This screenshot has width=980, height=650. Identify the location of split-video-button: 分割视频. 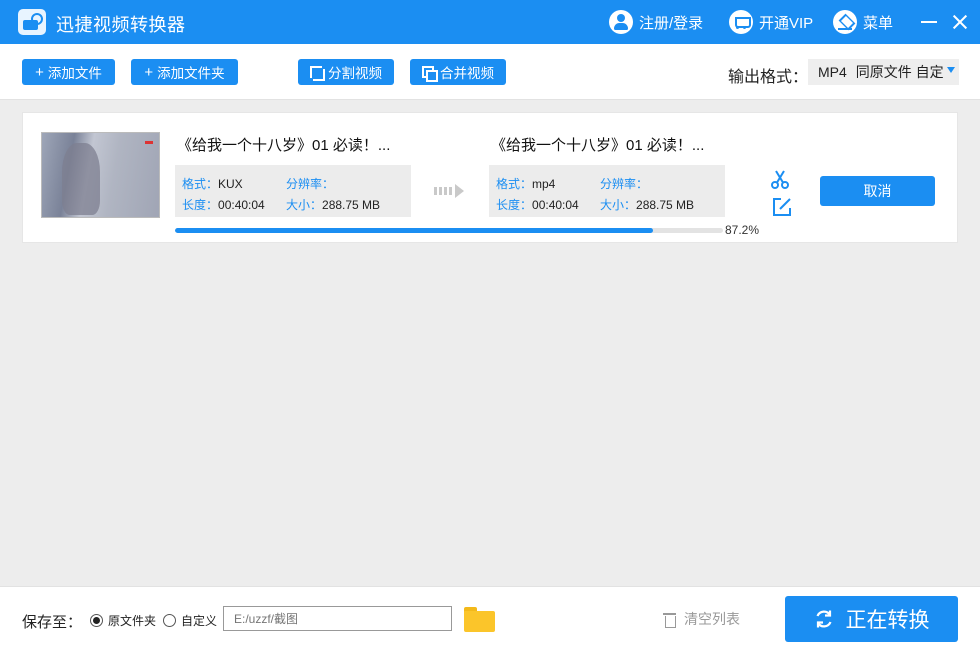
(346, 72).